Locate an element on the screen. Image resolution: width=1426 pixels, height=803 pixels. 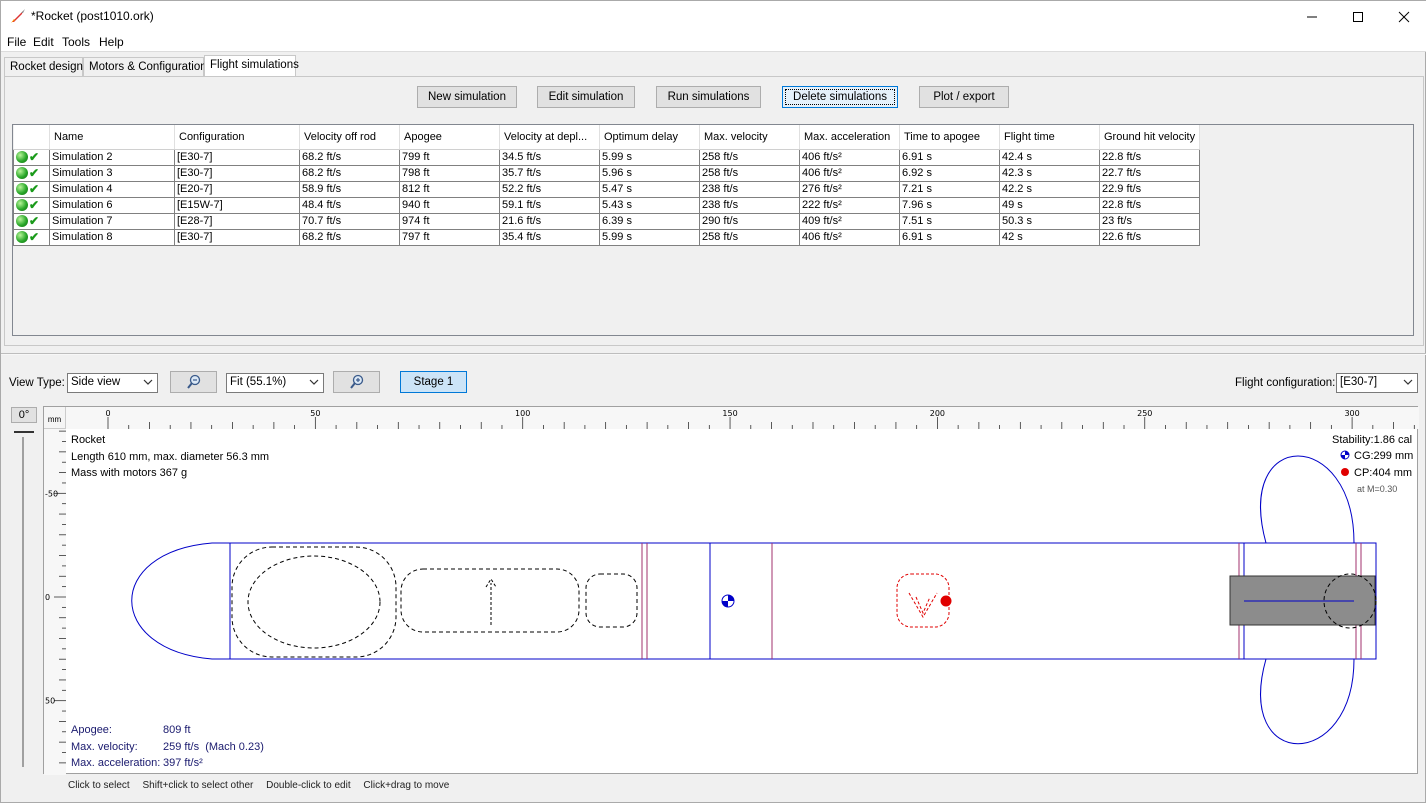
table-cell: 238 ft/s is located at coordinates (749, 189).